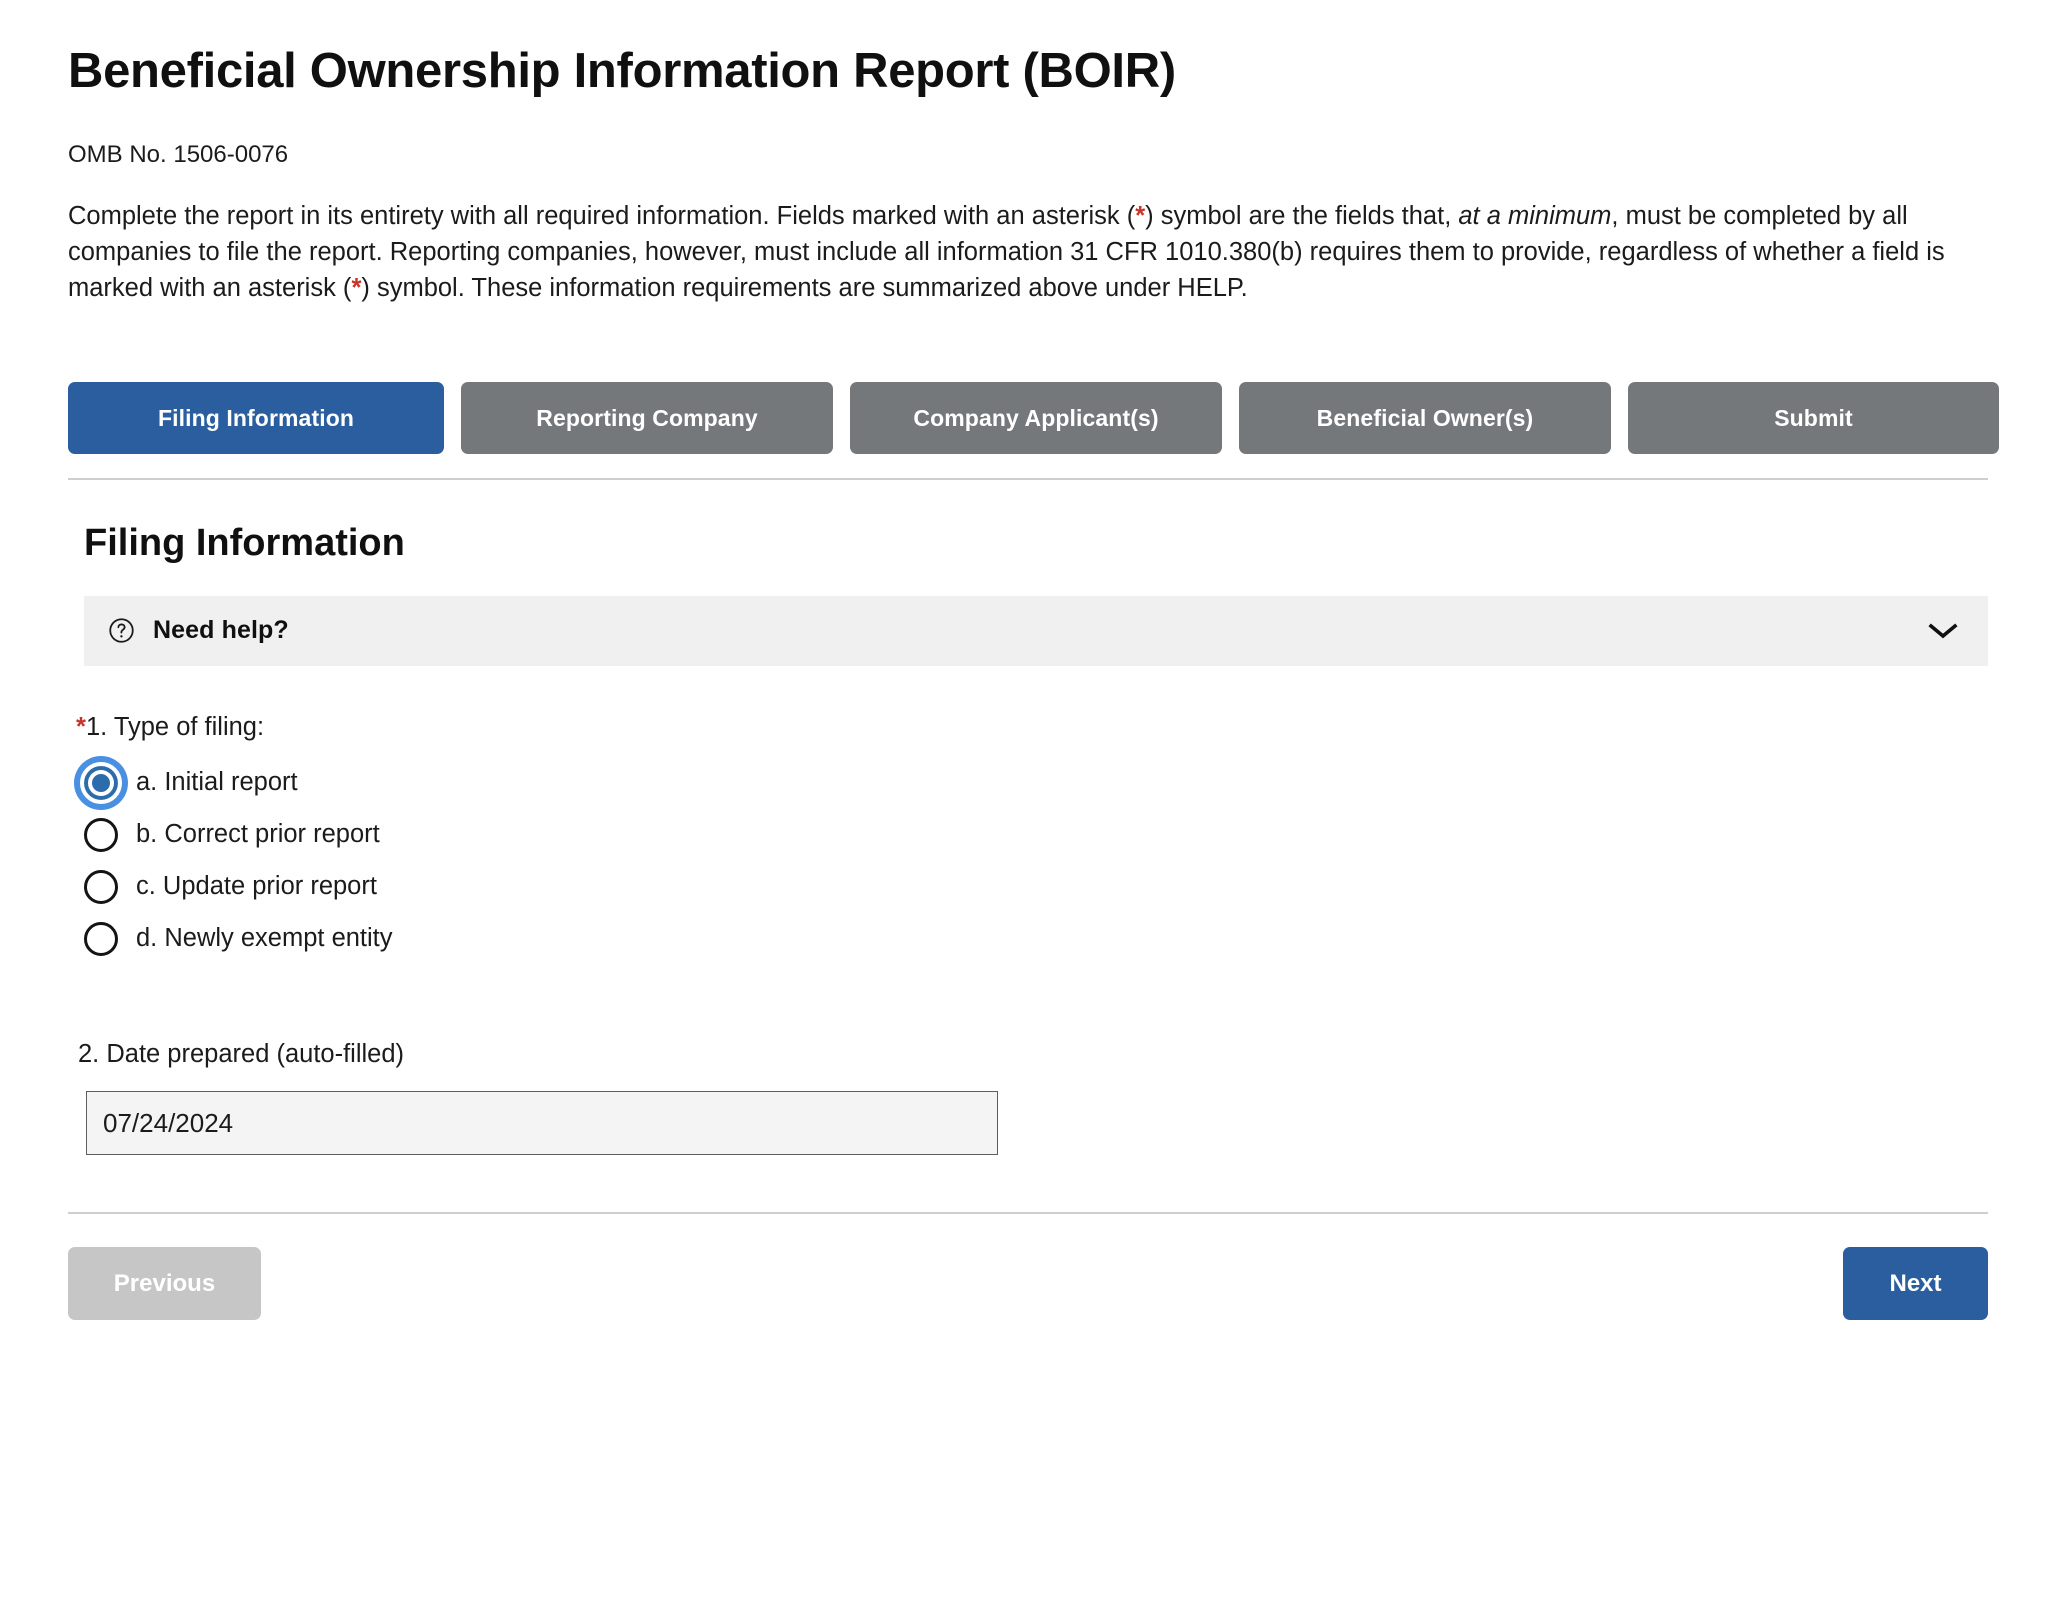 The width and height of the screenshot is (2066, 1610). What do you see at coordinates (81, 726) in the screenshot?
I see `required-asterisk: *` at bounding box center [81, 726].